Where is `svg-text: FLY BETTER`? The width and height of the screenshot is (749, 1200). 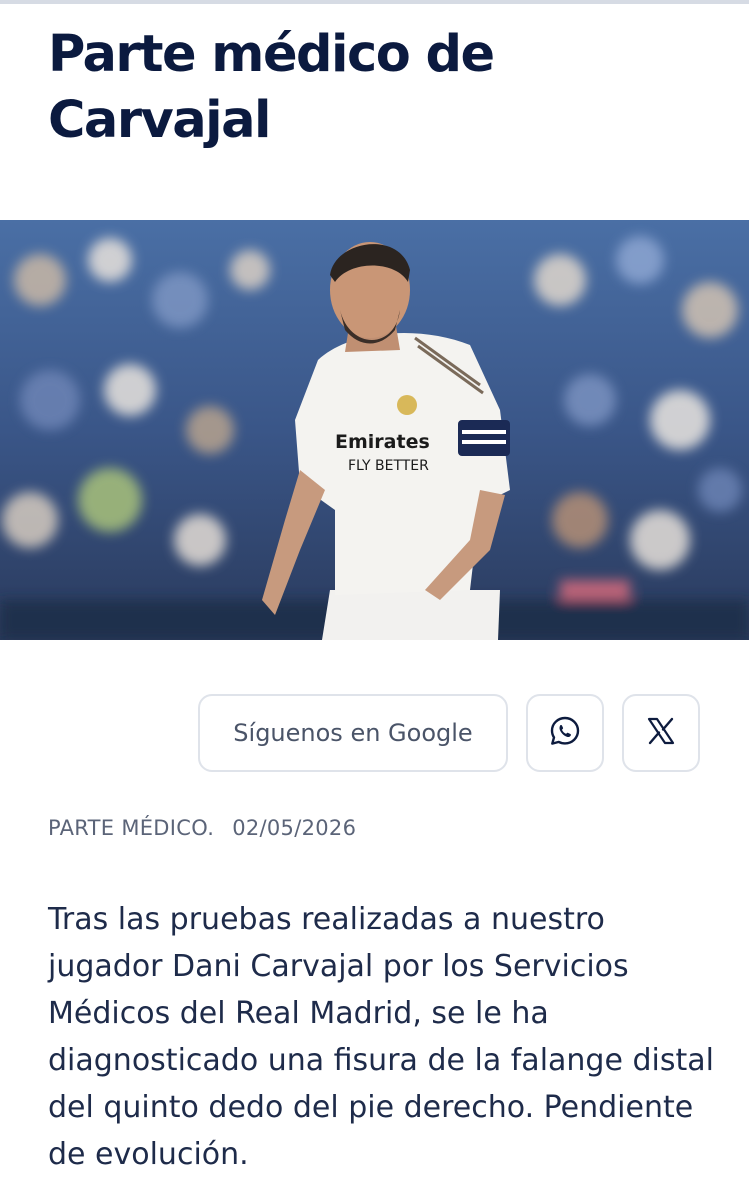 svg-text: FLY BETTER is located at coordinates (388, 466).